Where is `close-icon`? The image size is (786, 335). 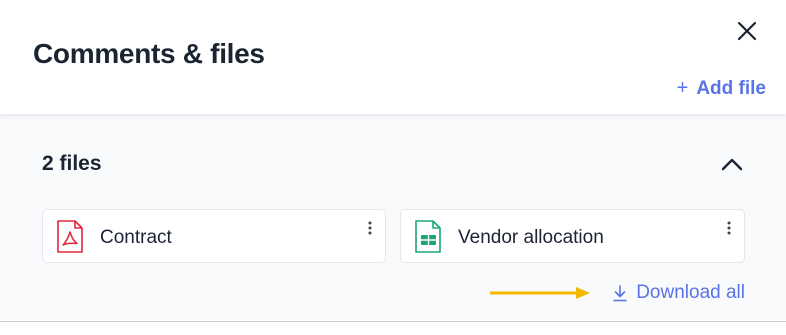
close-icon is located at coordinates (747, 31).